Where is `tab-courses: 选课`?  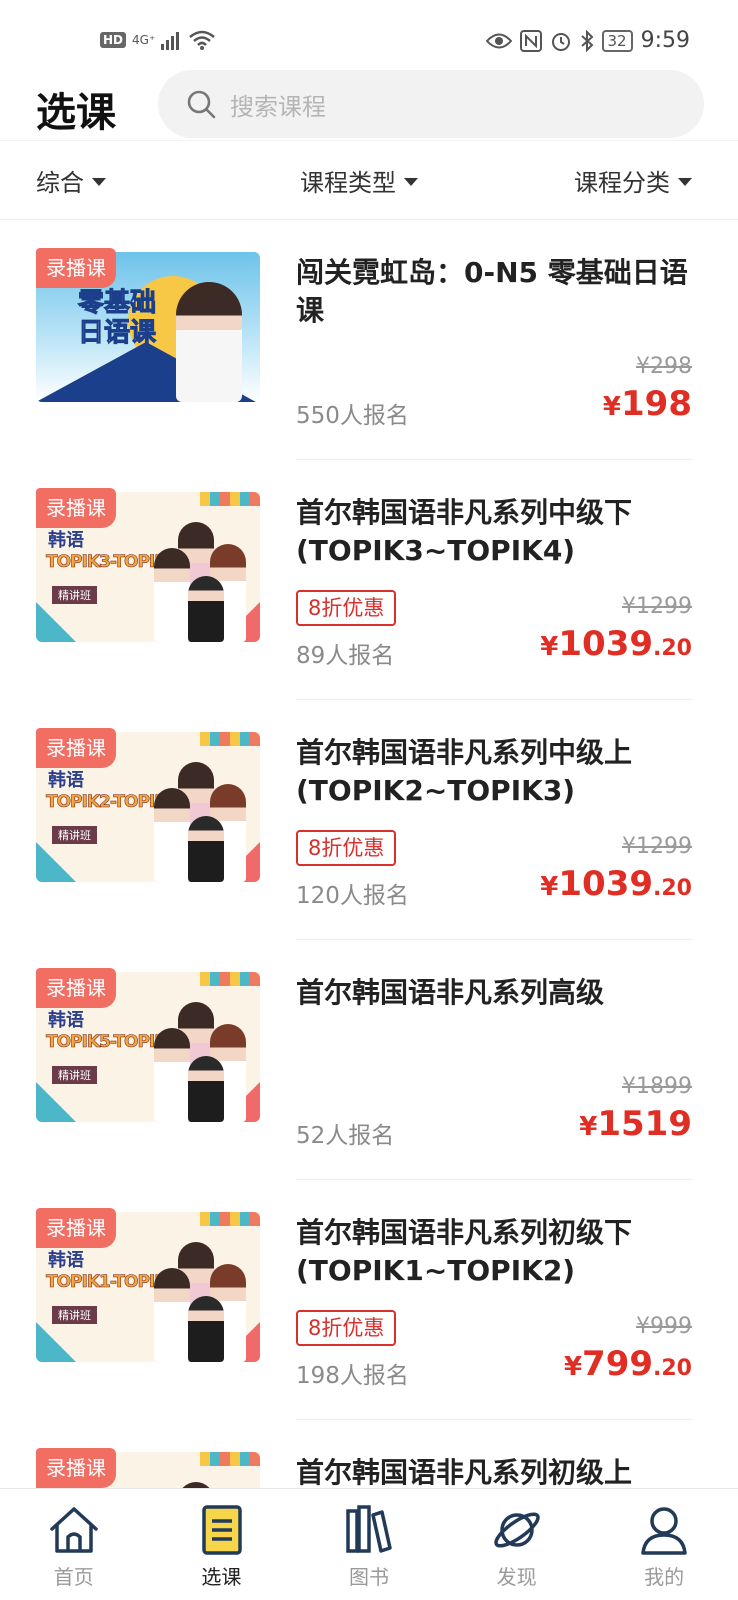
tab-courses: 选课 is located at coordinates (222, 1544).